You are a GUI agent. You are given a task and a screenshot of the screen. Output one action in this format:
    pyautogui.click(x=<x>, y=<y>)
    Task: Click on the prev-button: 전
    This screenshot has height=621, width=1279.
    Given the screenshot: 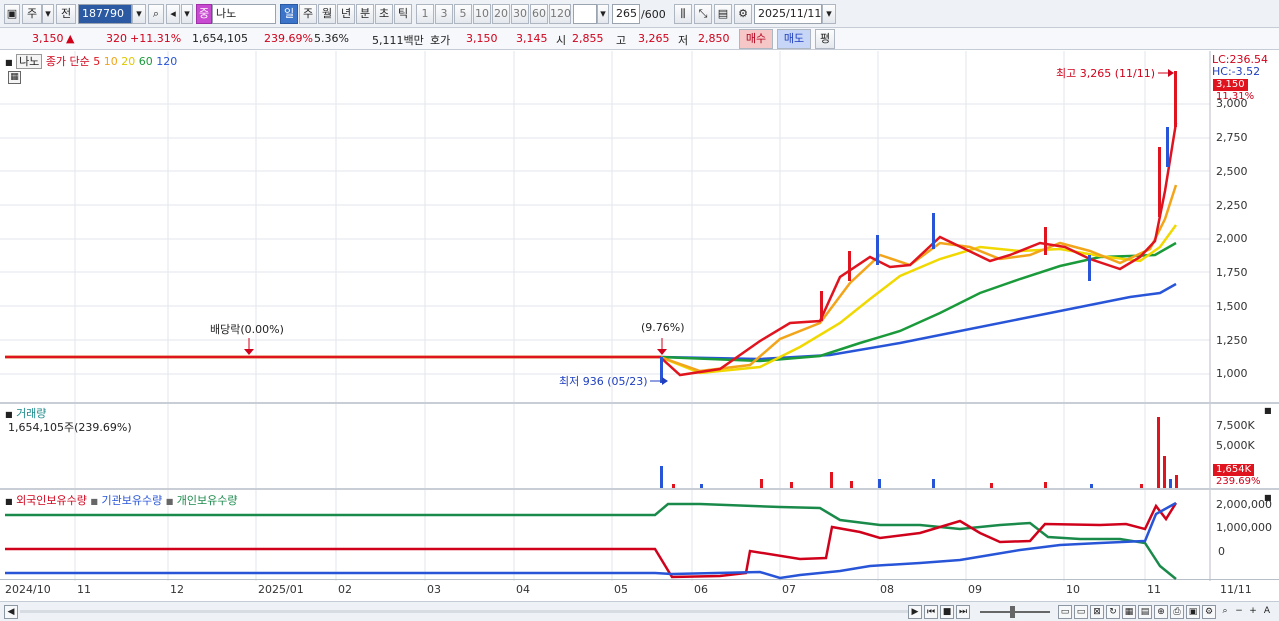 What is the action you would take?
    pyautogui.click(x=66, y=14)
    